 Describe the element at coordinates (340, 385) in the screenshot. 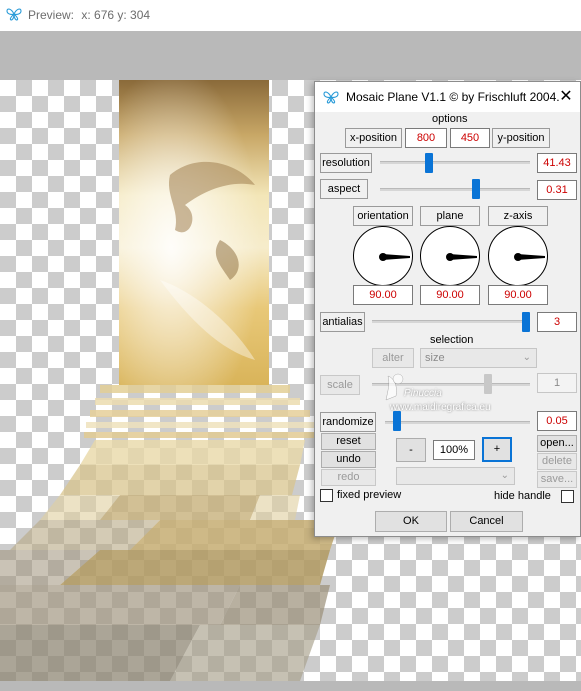

I see `scale-button: scale` at that location.